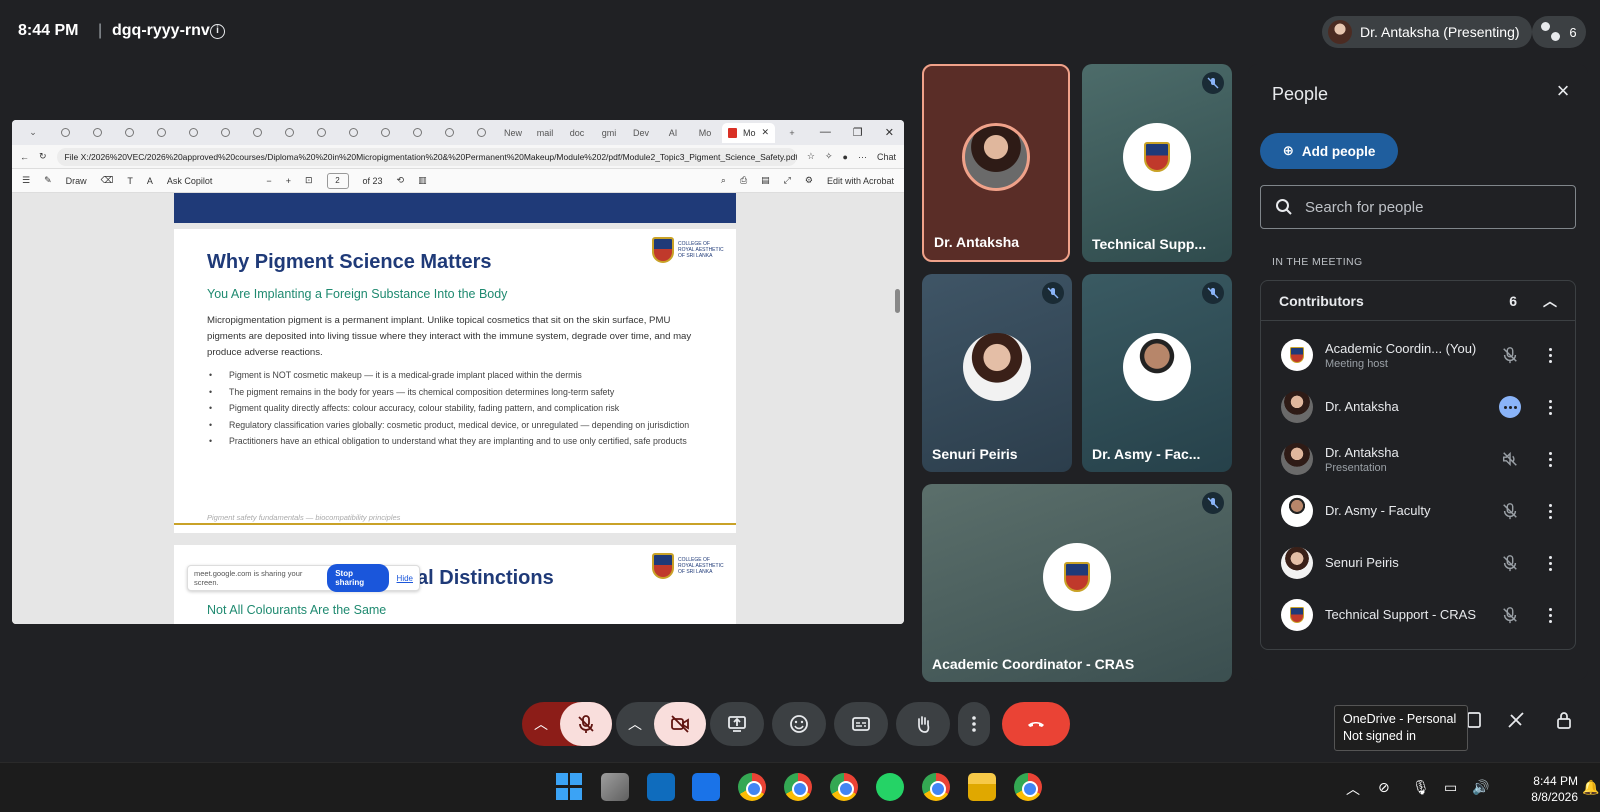 This screenshot has height=812, width=1600. Describe the element at coordinates (76, 181) in the screenshot. I see `draw-button: Draw` at that location.